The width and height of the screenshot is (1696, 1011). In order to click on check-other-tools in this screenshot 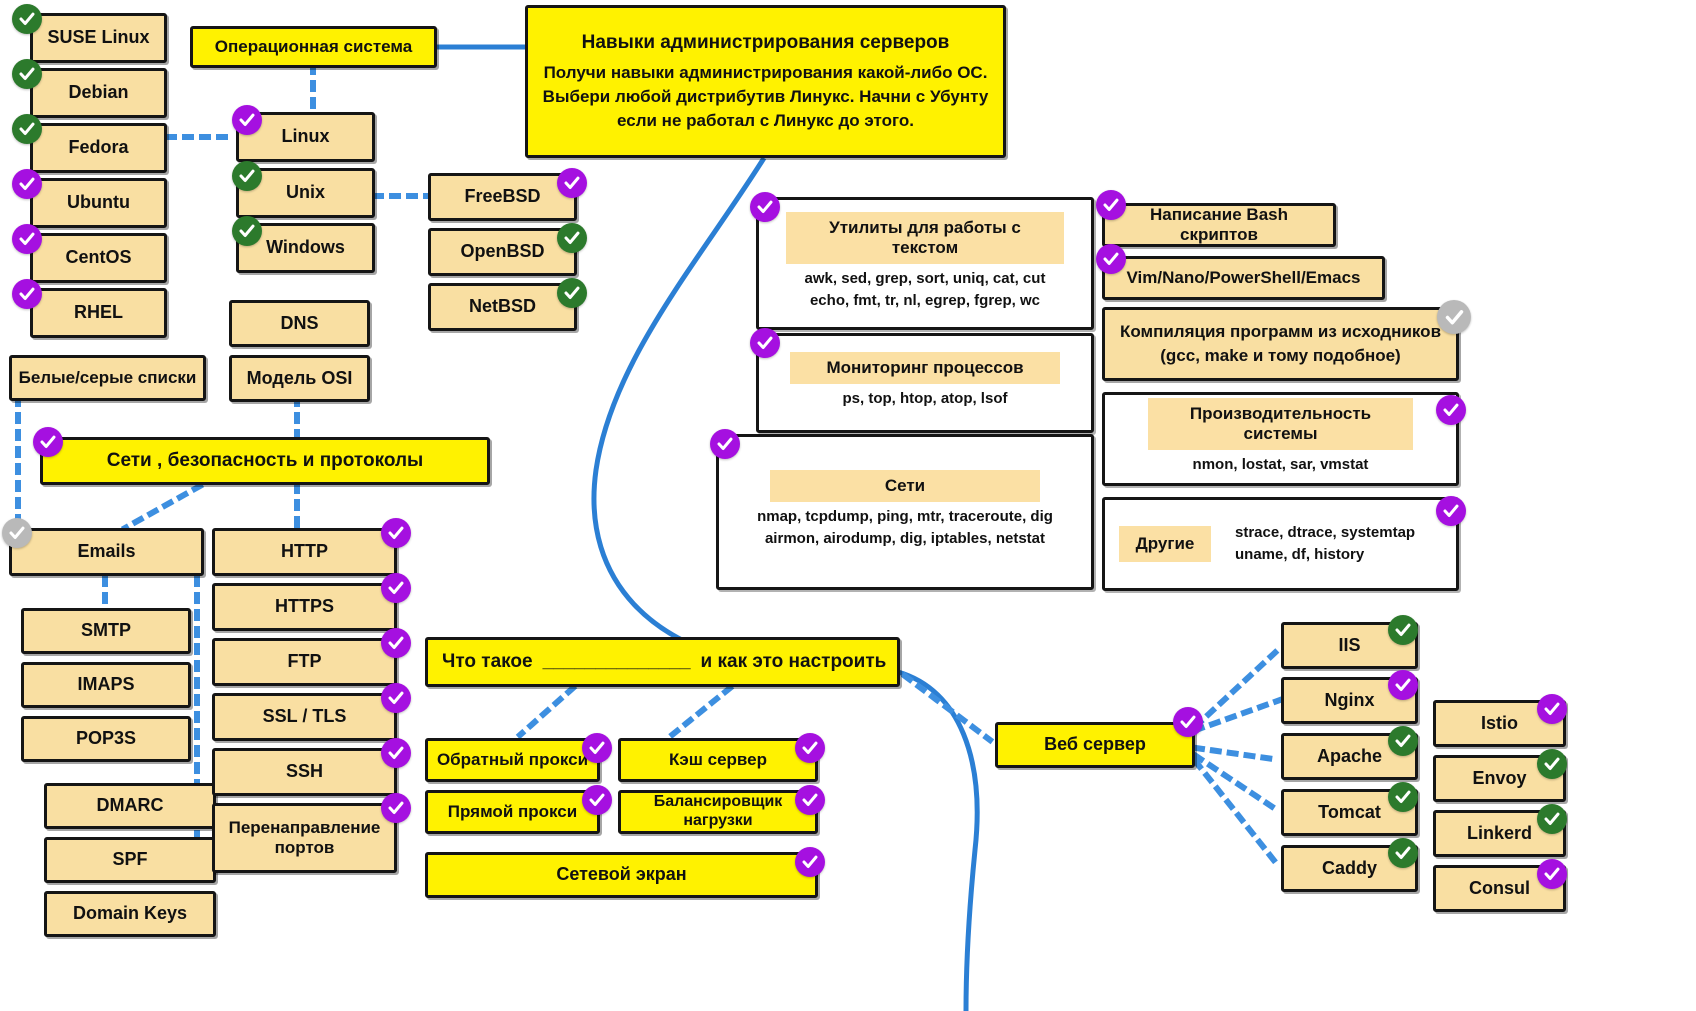, I will do `click(1451, 511)`.